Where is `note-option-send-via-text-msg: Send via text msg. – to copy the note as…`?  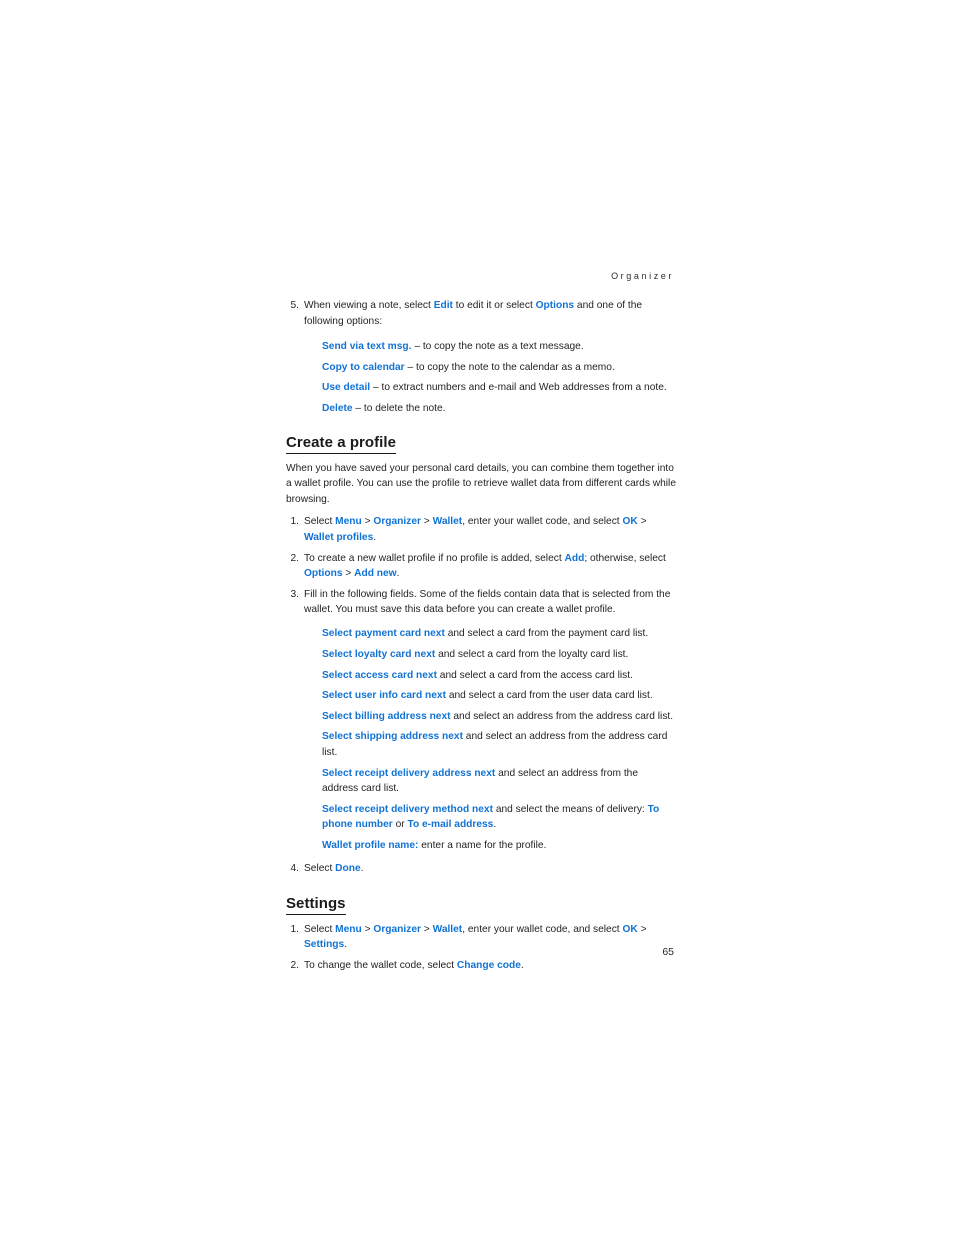 note-option-send-via-text-msg: Send via text msg. – to copy the note as… is located at coordinates (499, 344).